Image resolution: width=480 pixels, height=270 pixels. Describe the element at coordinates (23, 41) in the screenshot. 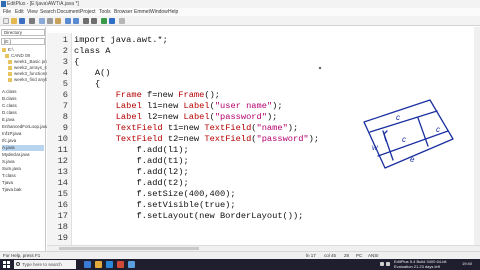

I see `drive-select: [E:]` at that location.